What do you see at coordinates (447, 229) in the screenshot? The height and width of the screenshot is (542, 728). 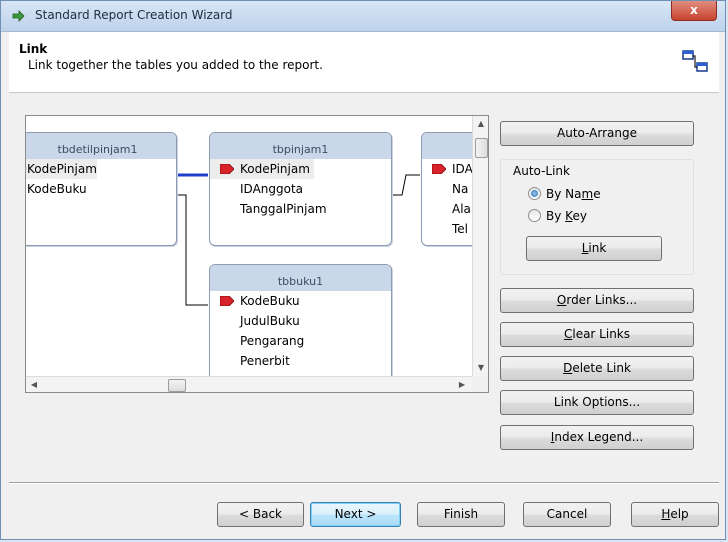 I see `field-tel: Tel` at bounding box center [447, 229].